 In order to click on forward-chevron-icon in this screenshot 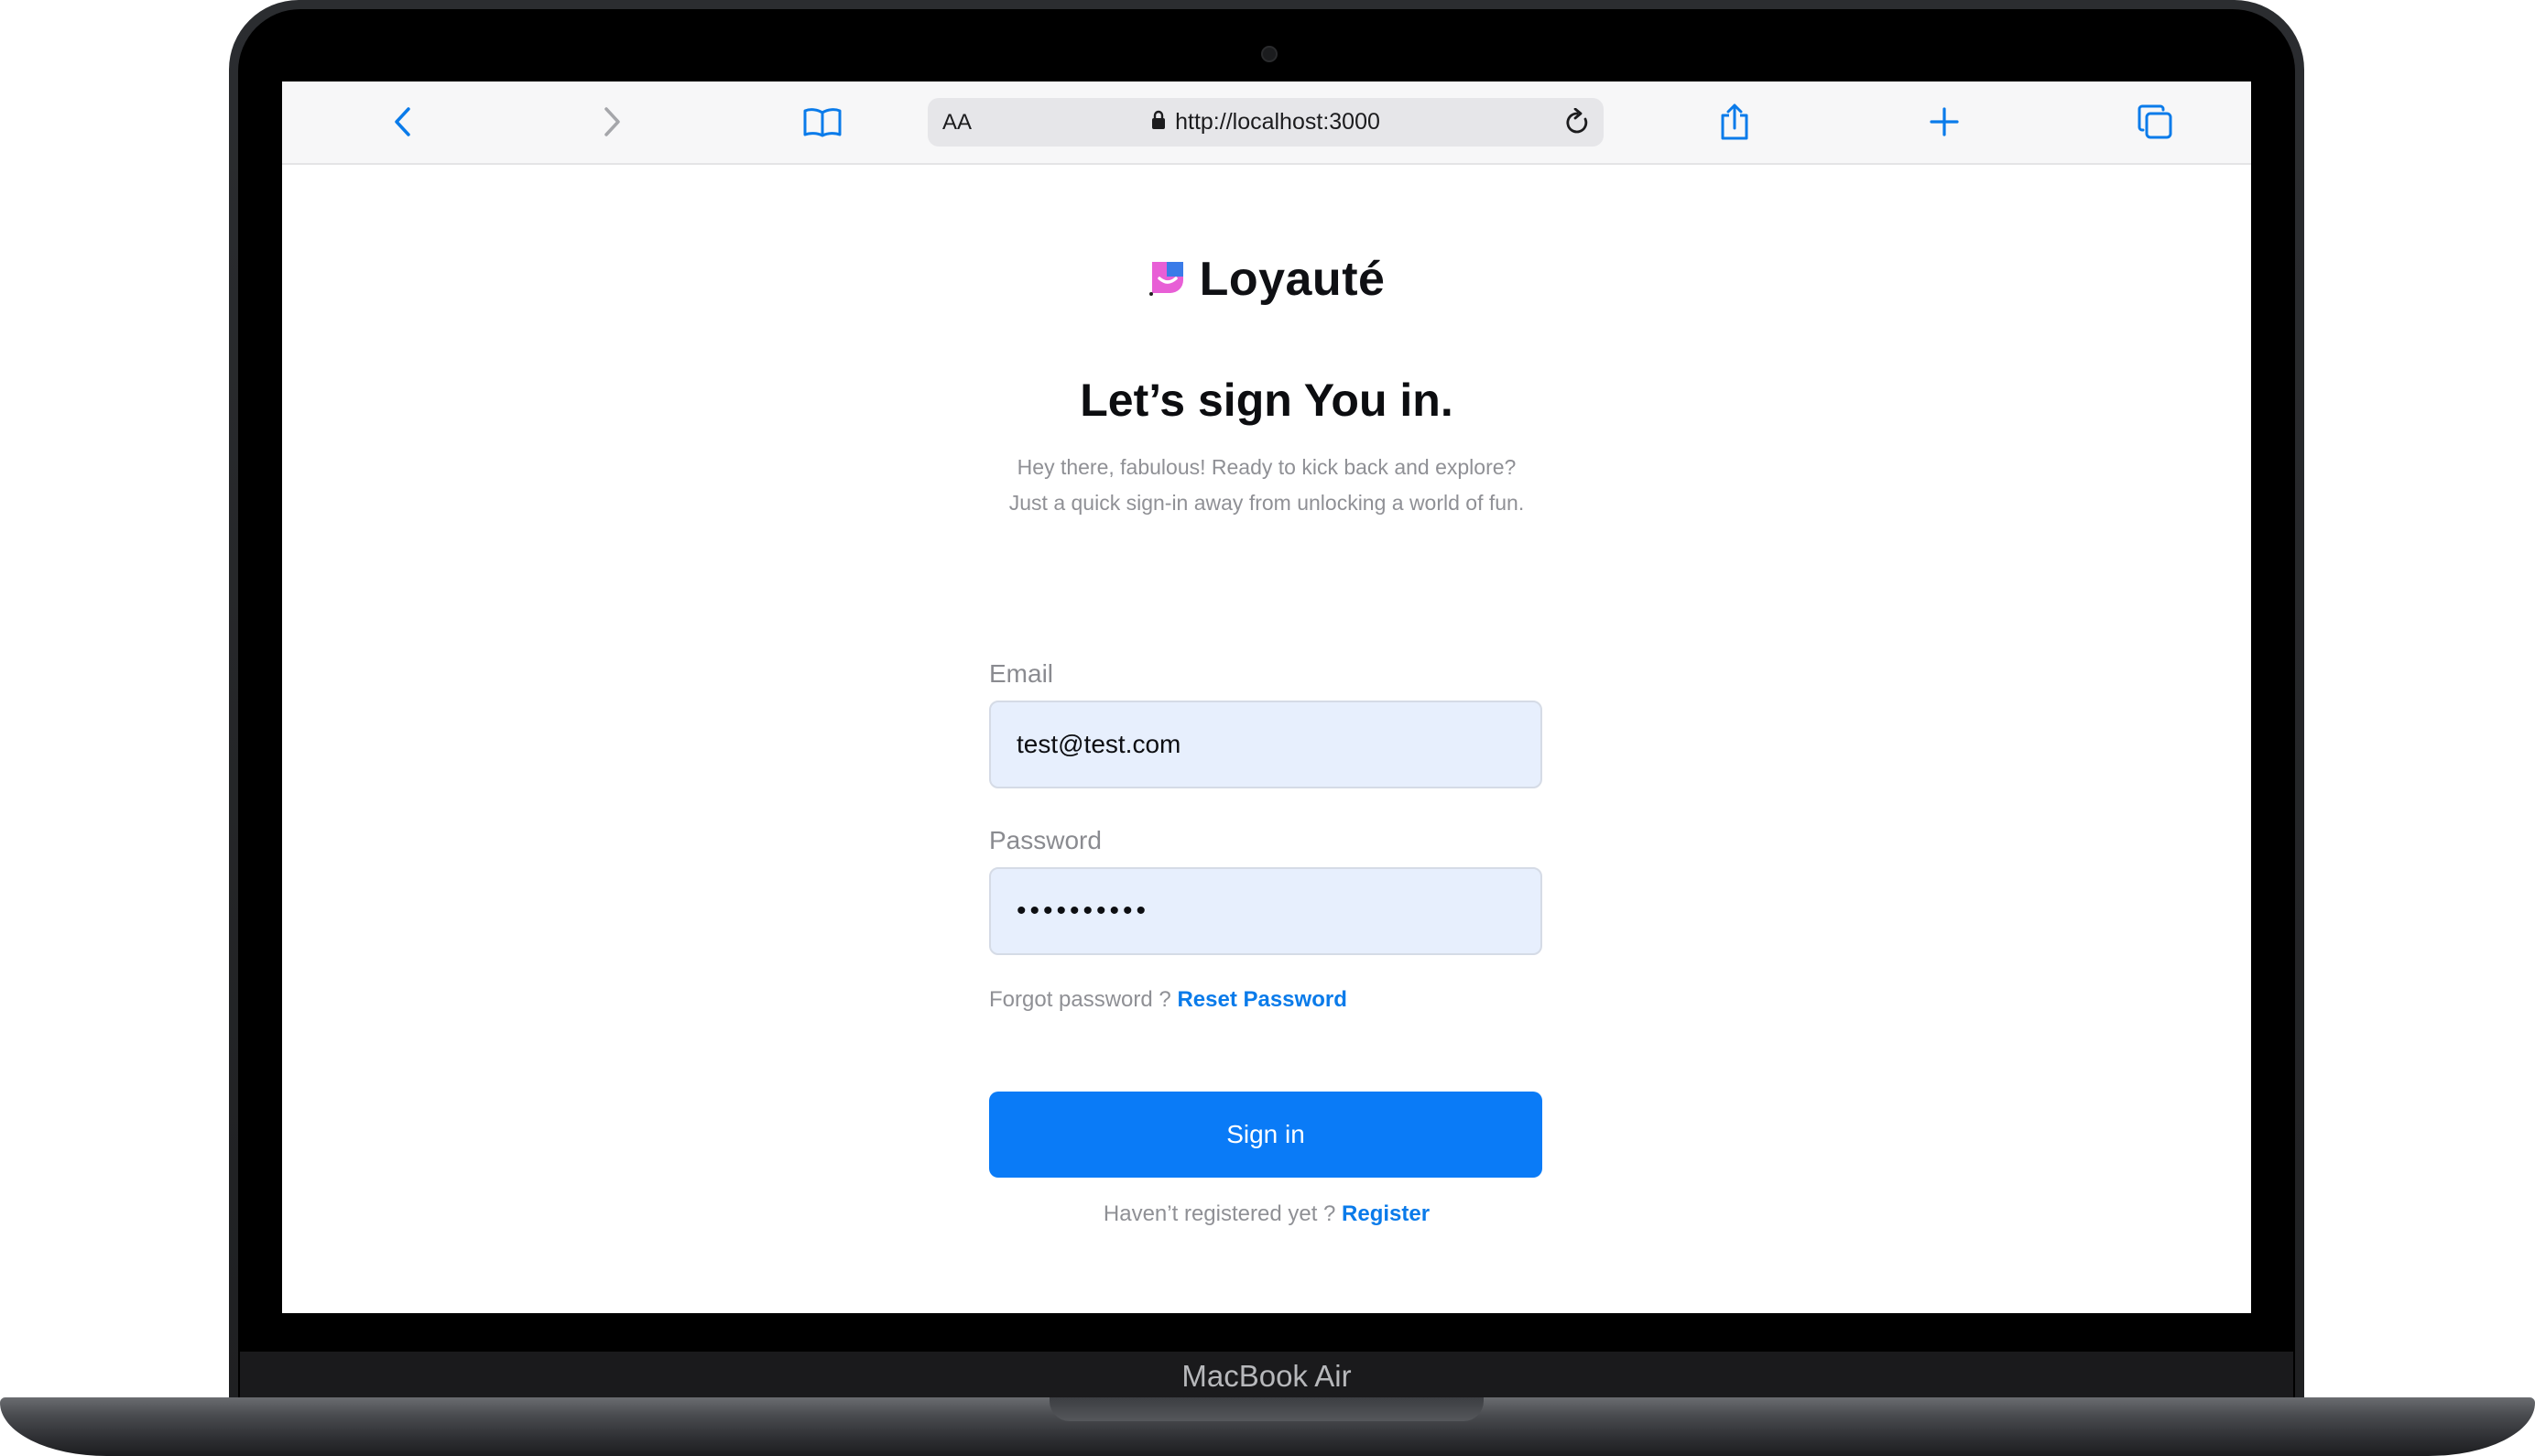, I will do `click(612, 122)`.